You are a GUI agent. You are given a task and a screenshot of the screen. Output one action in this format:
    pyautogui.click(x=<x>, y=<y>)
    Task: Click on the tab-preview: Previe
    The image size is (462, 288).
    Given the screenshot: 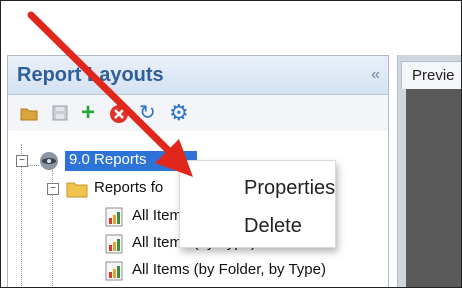 What is the action you would take?
    pyautogui.click(x=431, y=75)
    